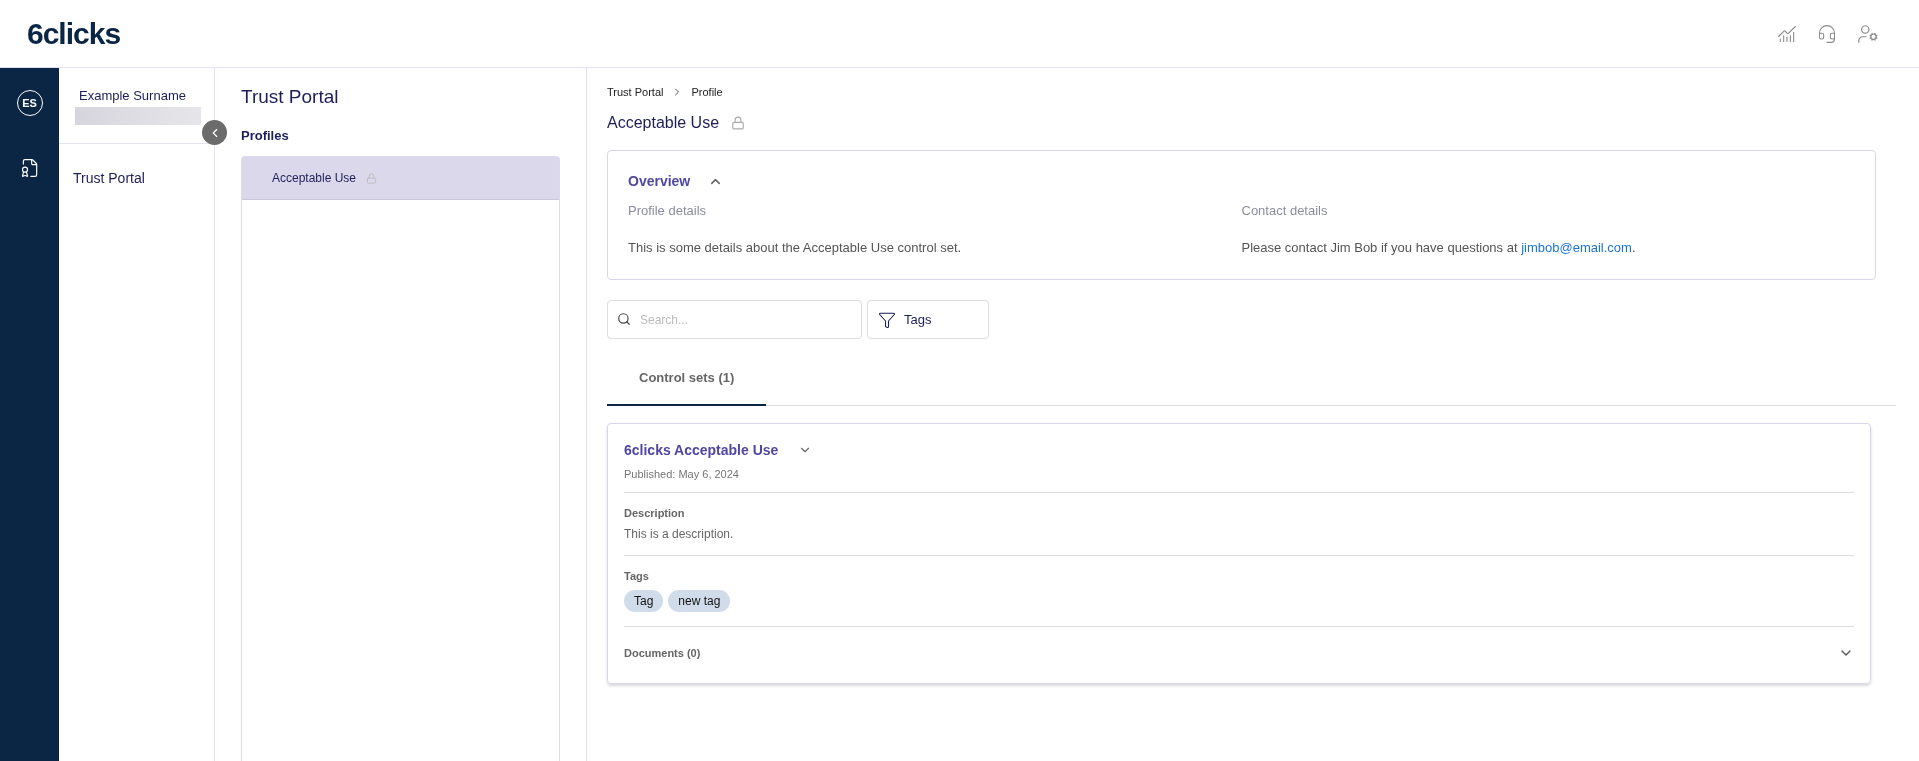 The height and width of the screenshot is (761, 1919). What do you see at coordinates (314, 178) in the screenshot?
I see `profile-name: Acceptable Use` at bounding box center [314, 178].